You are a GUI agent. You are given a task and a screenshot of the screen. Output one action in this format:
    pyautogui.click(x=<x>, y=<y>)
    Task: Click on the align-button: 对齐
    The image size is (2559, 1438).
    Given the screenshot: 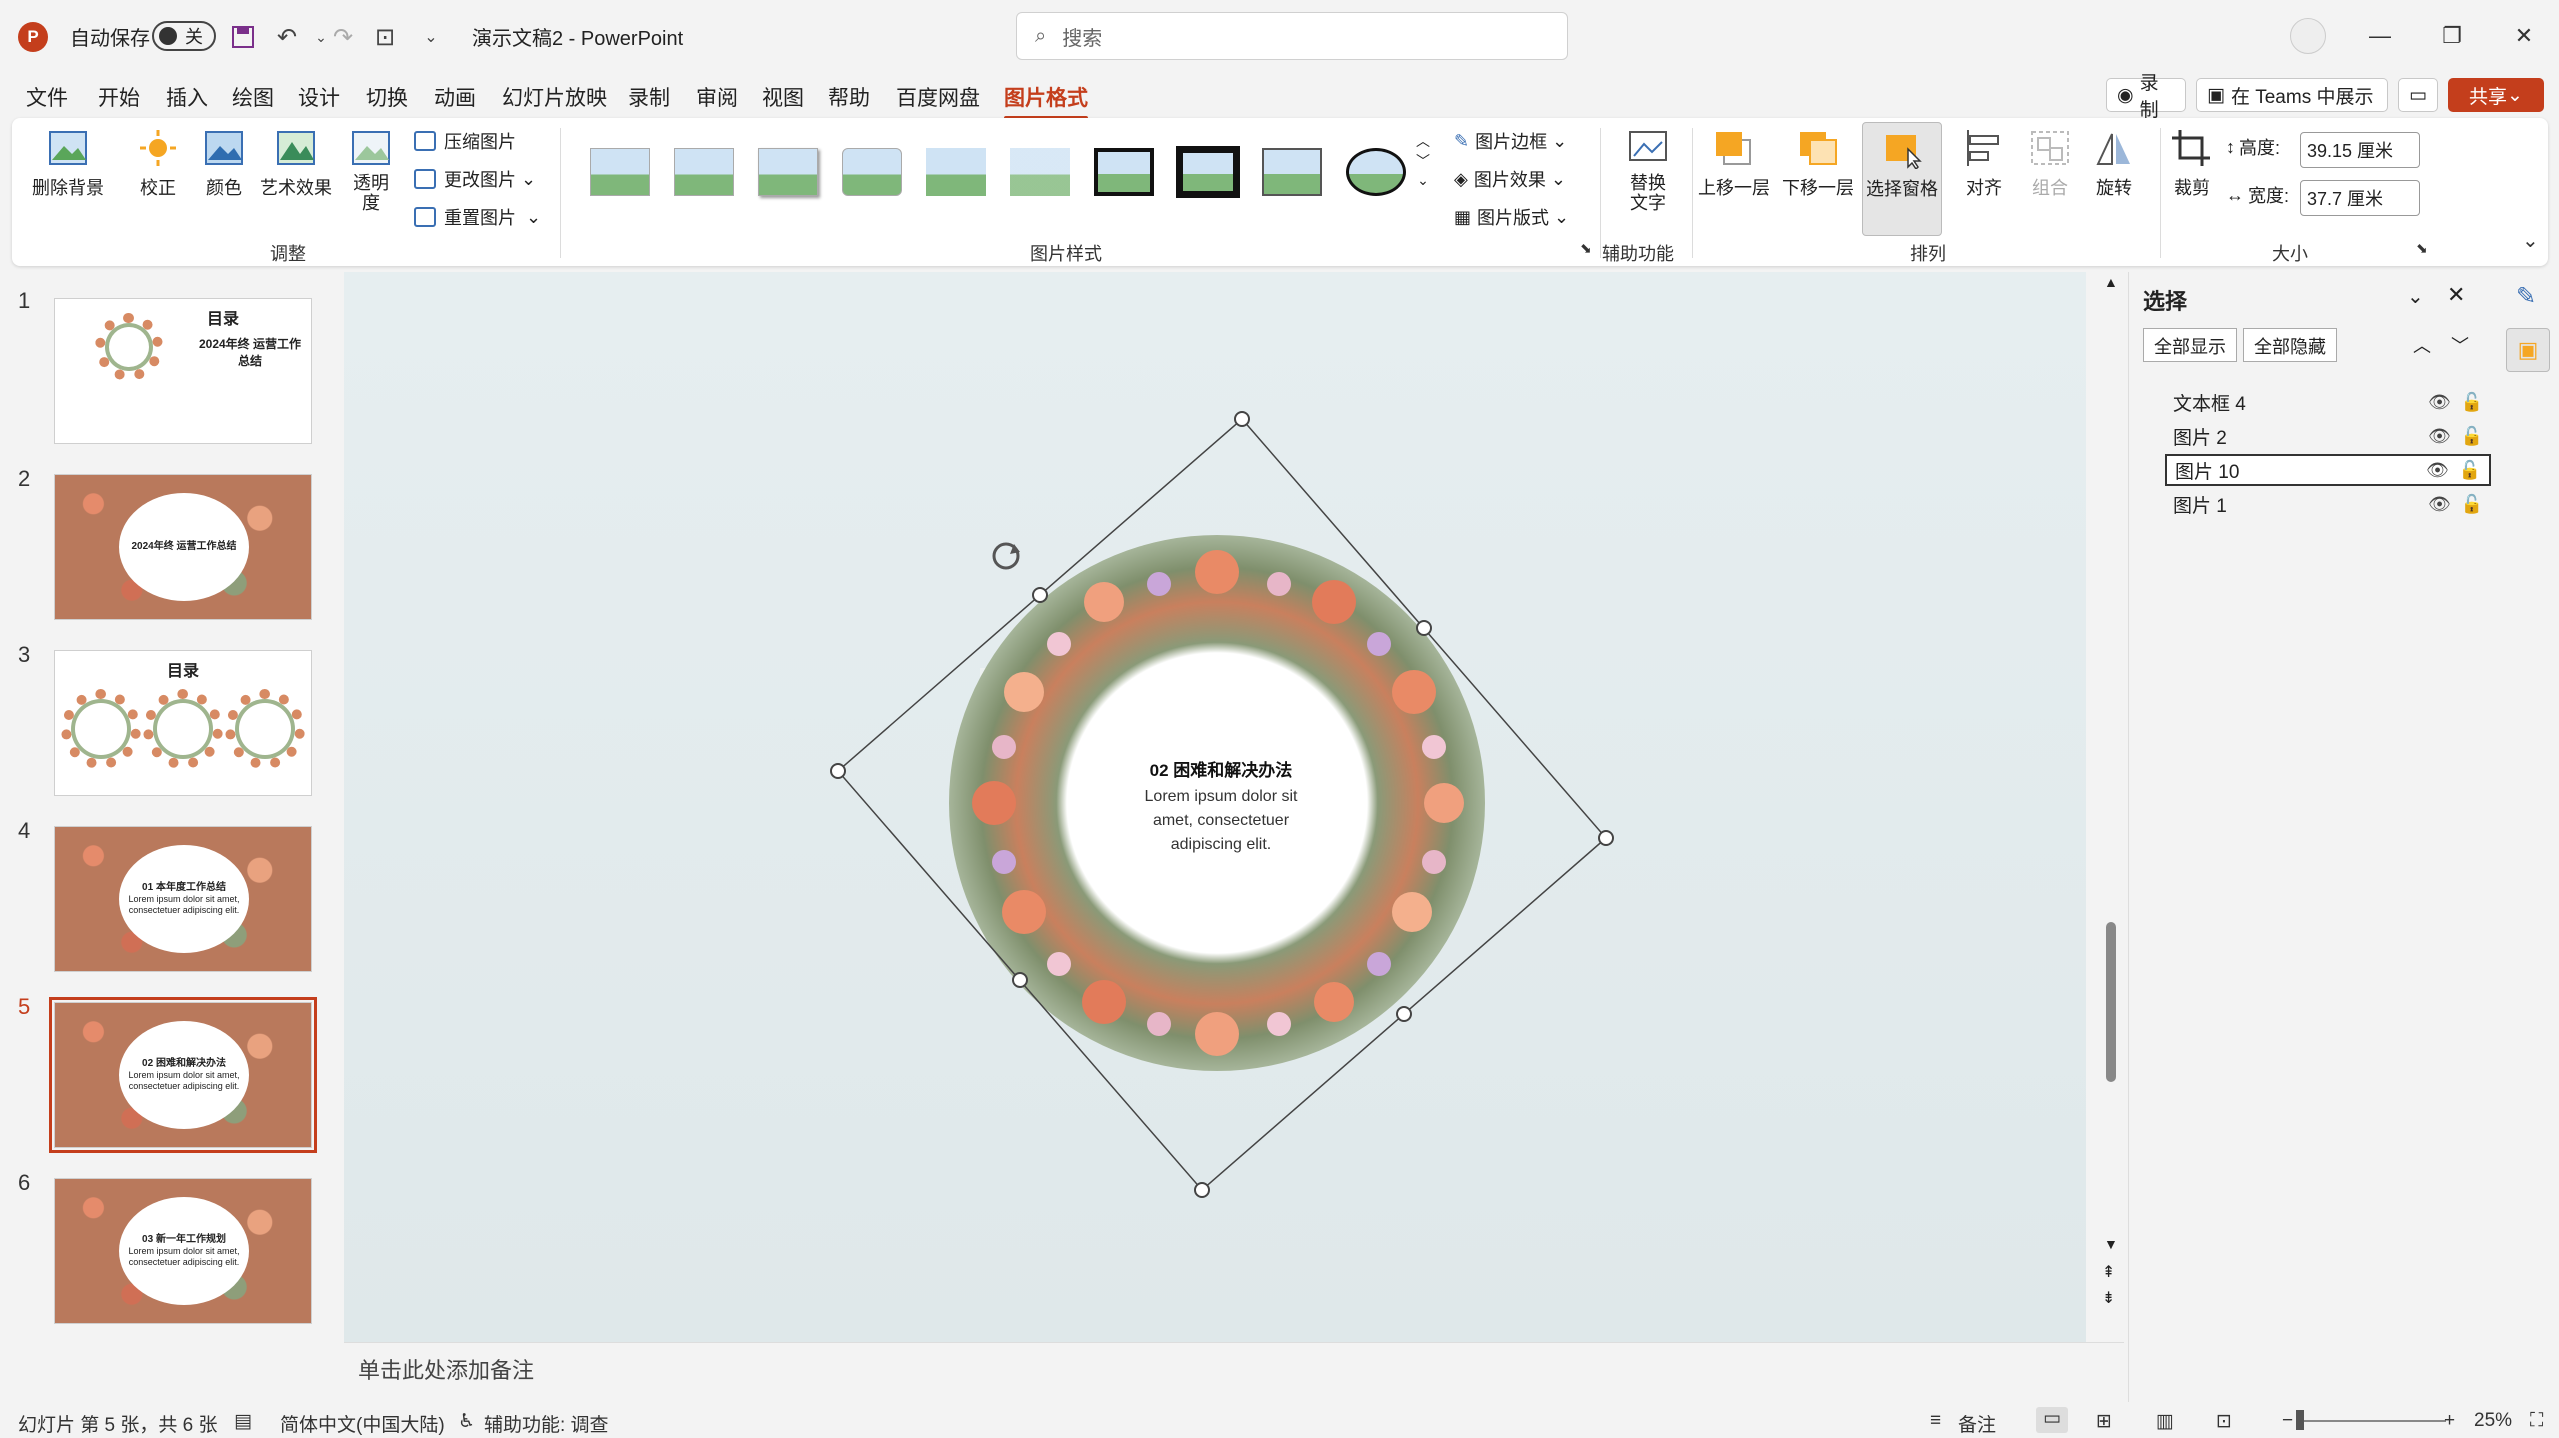 What is the action you would take?
    pyautogui.click(x=1984, y=164)
    